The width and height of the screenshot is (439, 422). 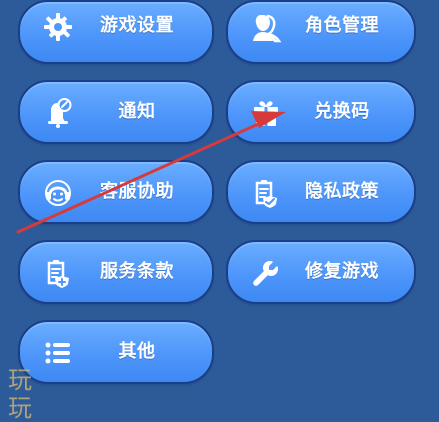 What do you see at coordinates (60, 113) in the screenshot?
I see `bell-icon` at bounding box center [60, 113].